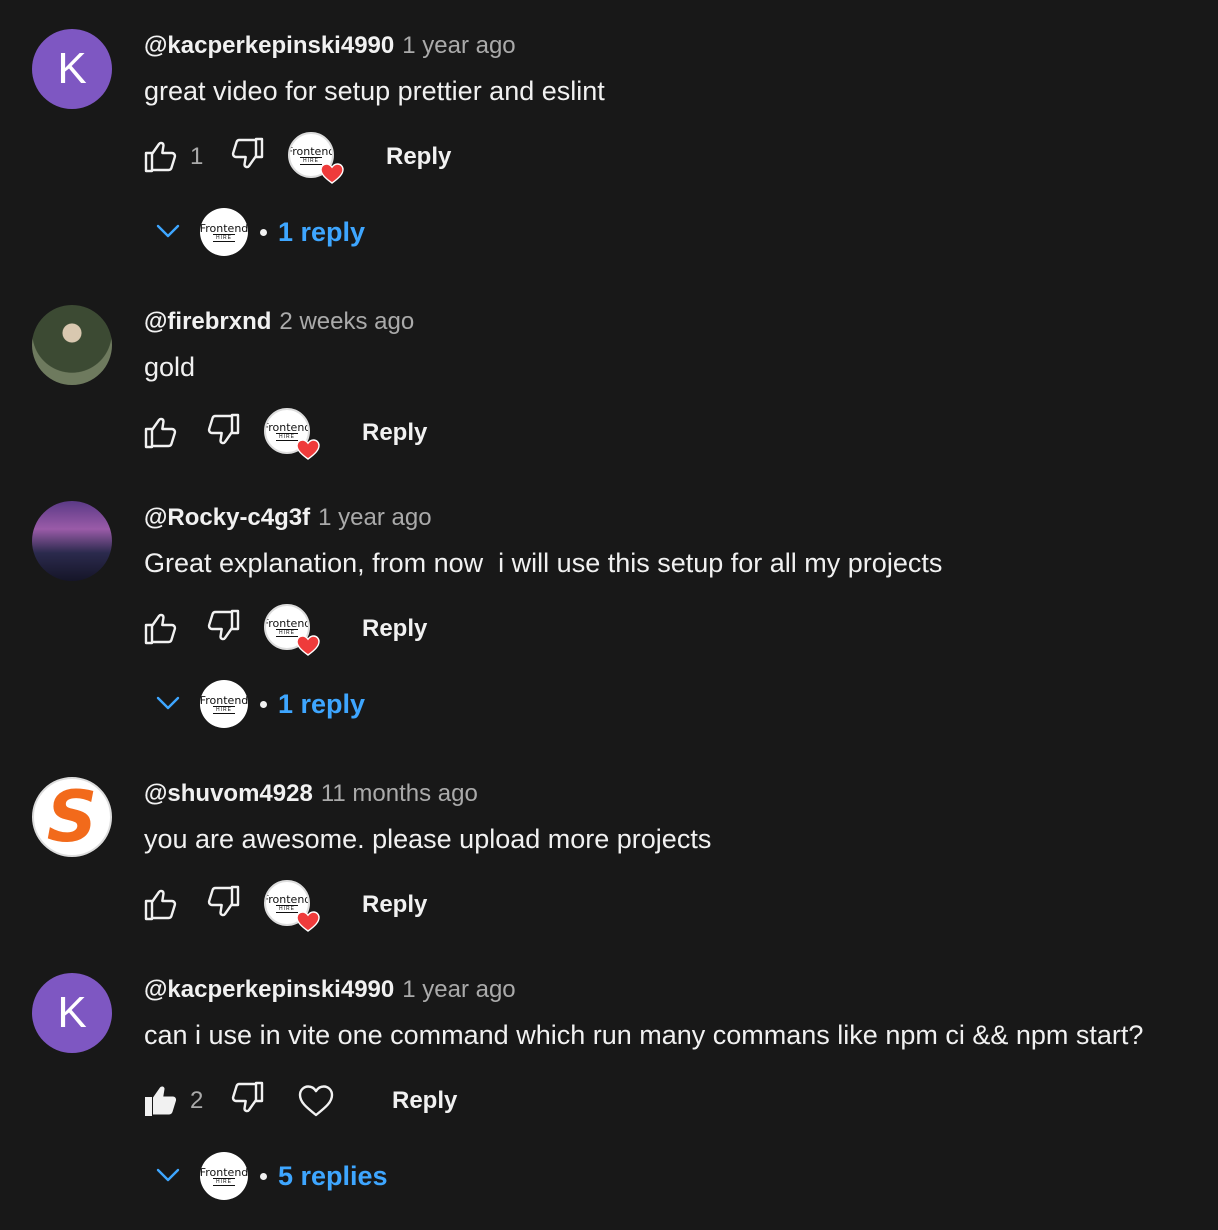 The height and width of the screenshot is (1230, 1218). Describe the element at coordinates (346, 322) in the screenshot. I see `comment-time: 2 weeks ago` at that location.